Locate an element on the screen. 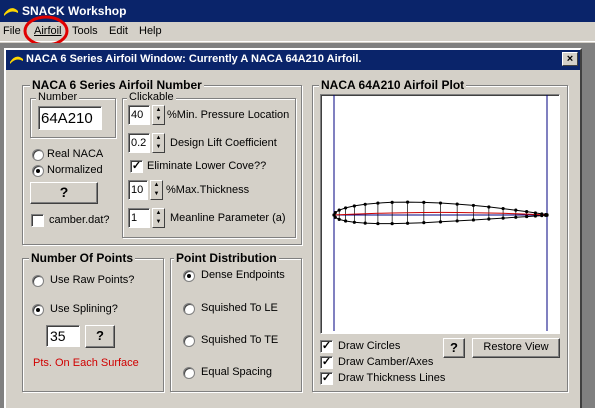  equal-spacing-radio is located at coordinates (189, 373).